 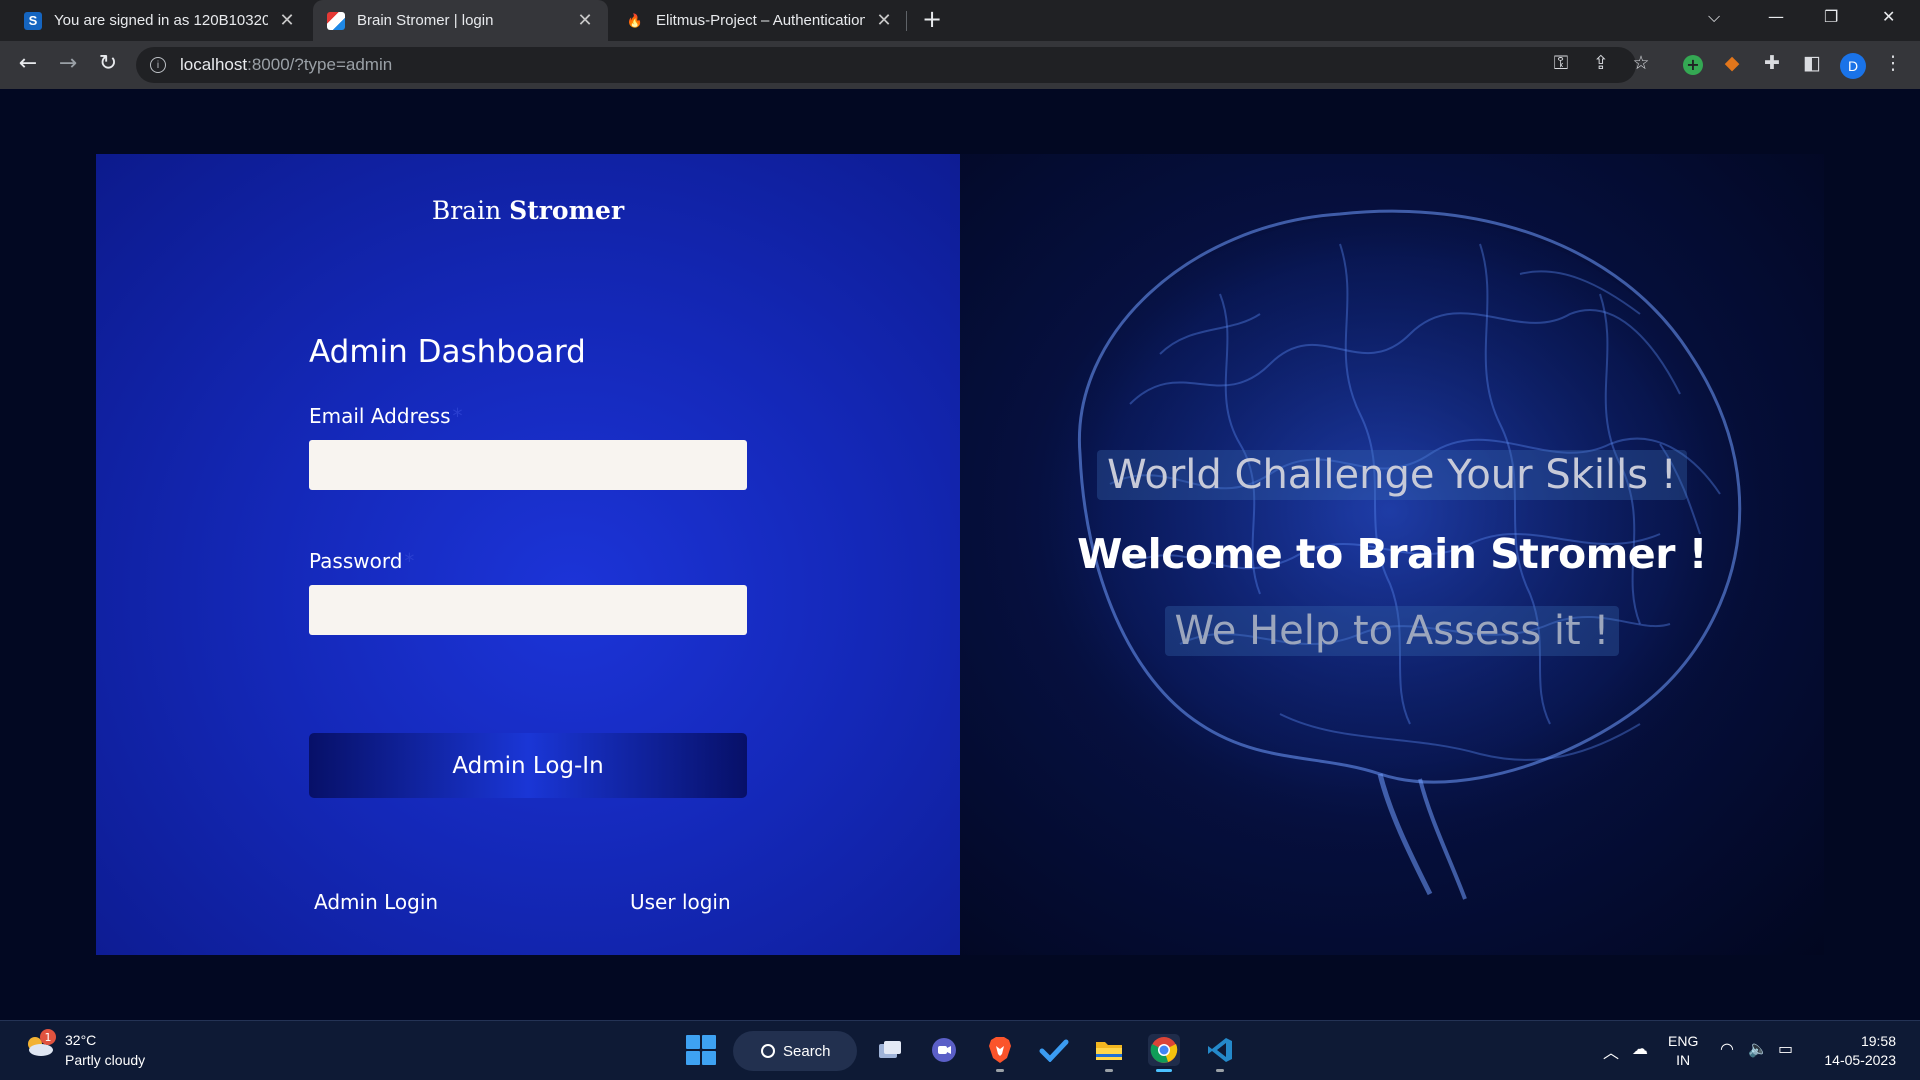 What do you see at coordinates (807, 1051) in the screenshot?
I see `search-label: Search` at bounding box center [807, 1051].